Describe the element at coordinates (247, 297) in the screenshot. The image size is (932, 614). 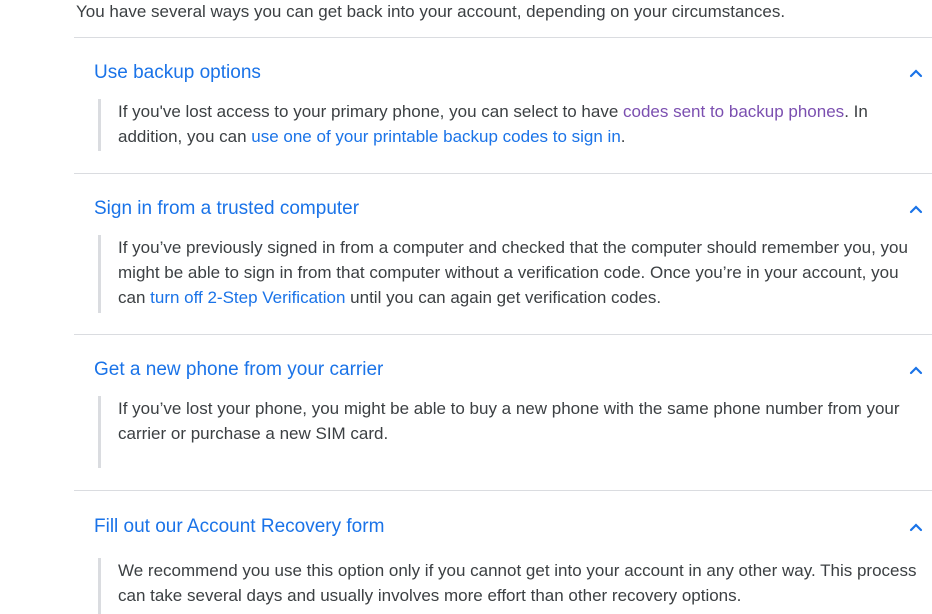
I see `turn-off-2sv-link: turn off 2-Step Verification` at that location.